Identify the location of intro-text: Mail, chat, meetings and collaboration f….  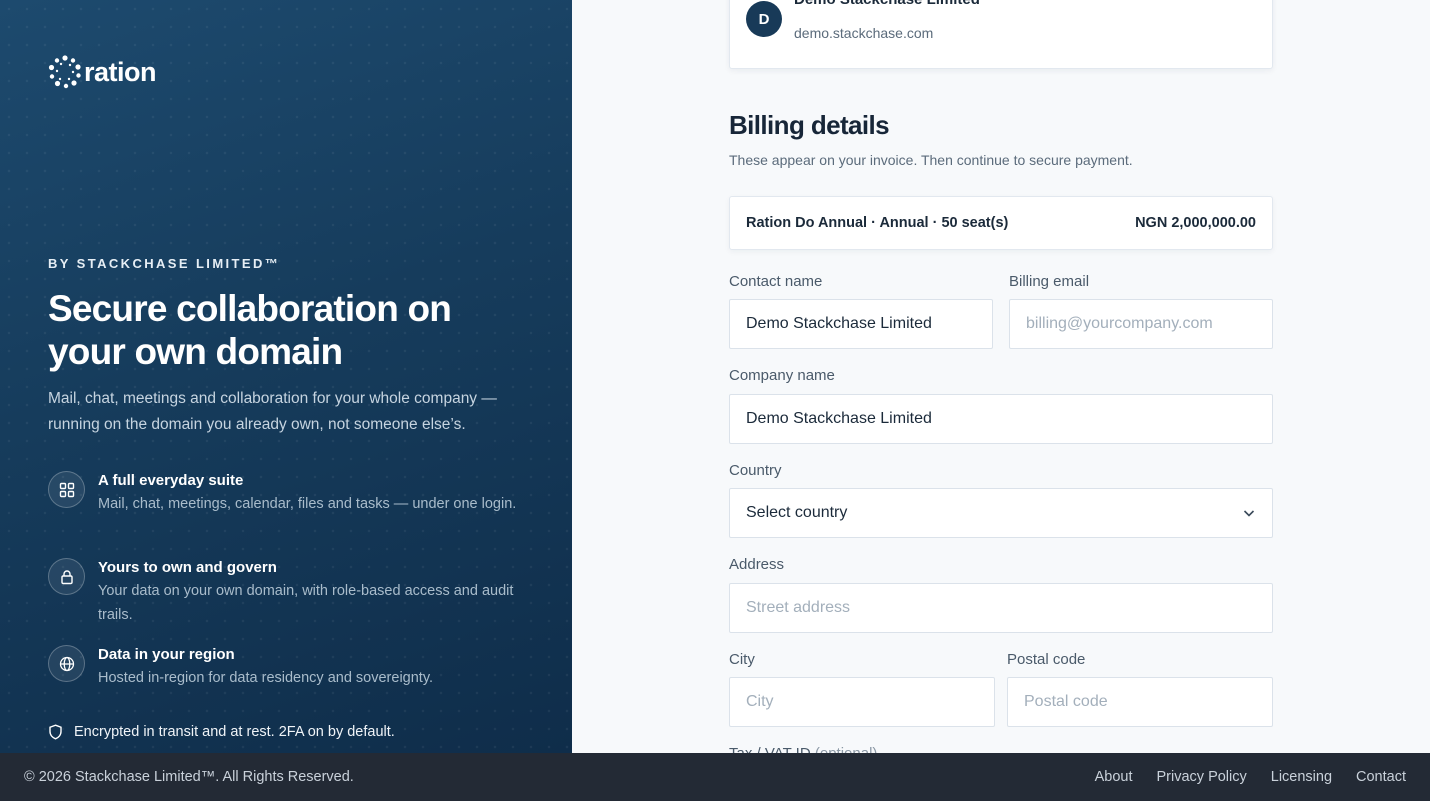
(272, 411).